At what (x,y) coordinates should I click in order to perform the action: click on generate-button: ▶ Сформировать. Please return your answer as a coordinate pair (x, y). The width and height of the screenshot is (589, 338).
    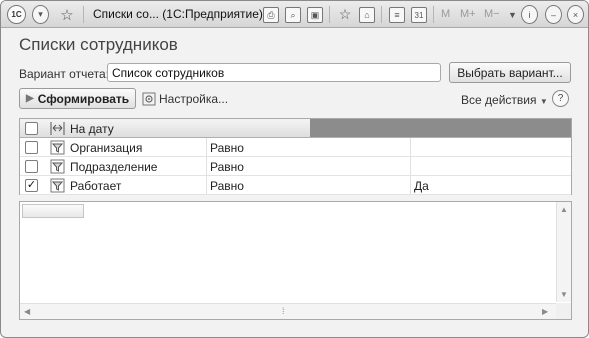
    Looking at the image, I should click on (77, 98).